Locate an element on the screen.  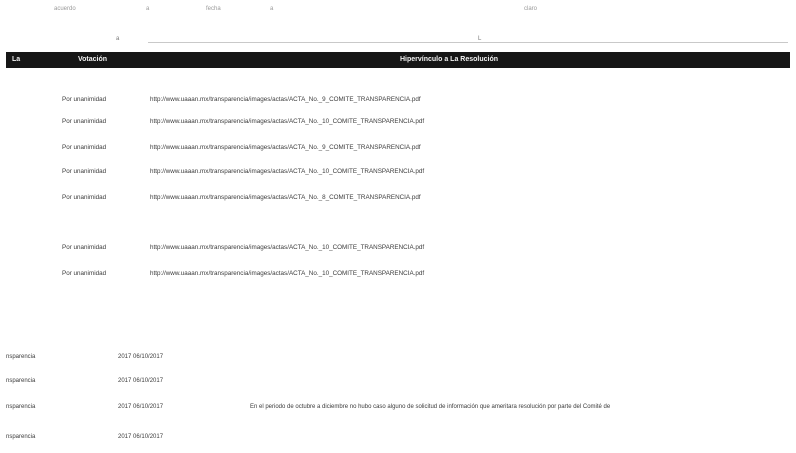
top-col-a2: a is located at coordinates (272, 9).